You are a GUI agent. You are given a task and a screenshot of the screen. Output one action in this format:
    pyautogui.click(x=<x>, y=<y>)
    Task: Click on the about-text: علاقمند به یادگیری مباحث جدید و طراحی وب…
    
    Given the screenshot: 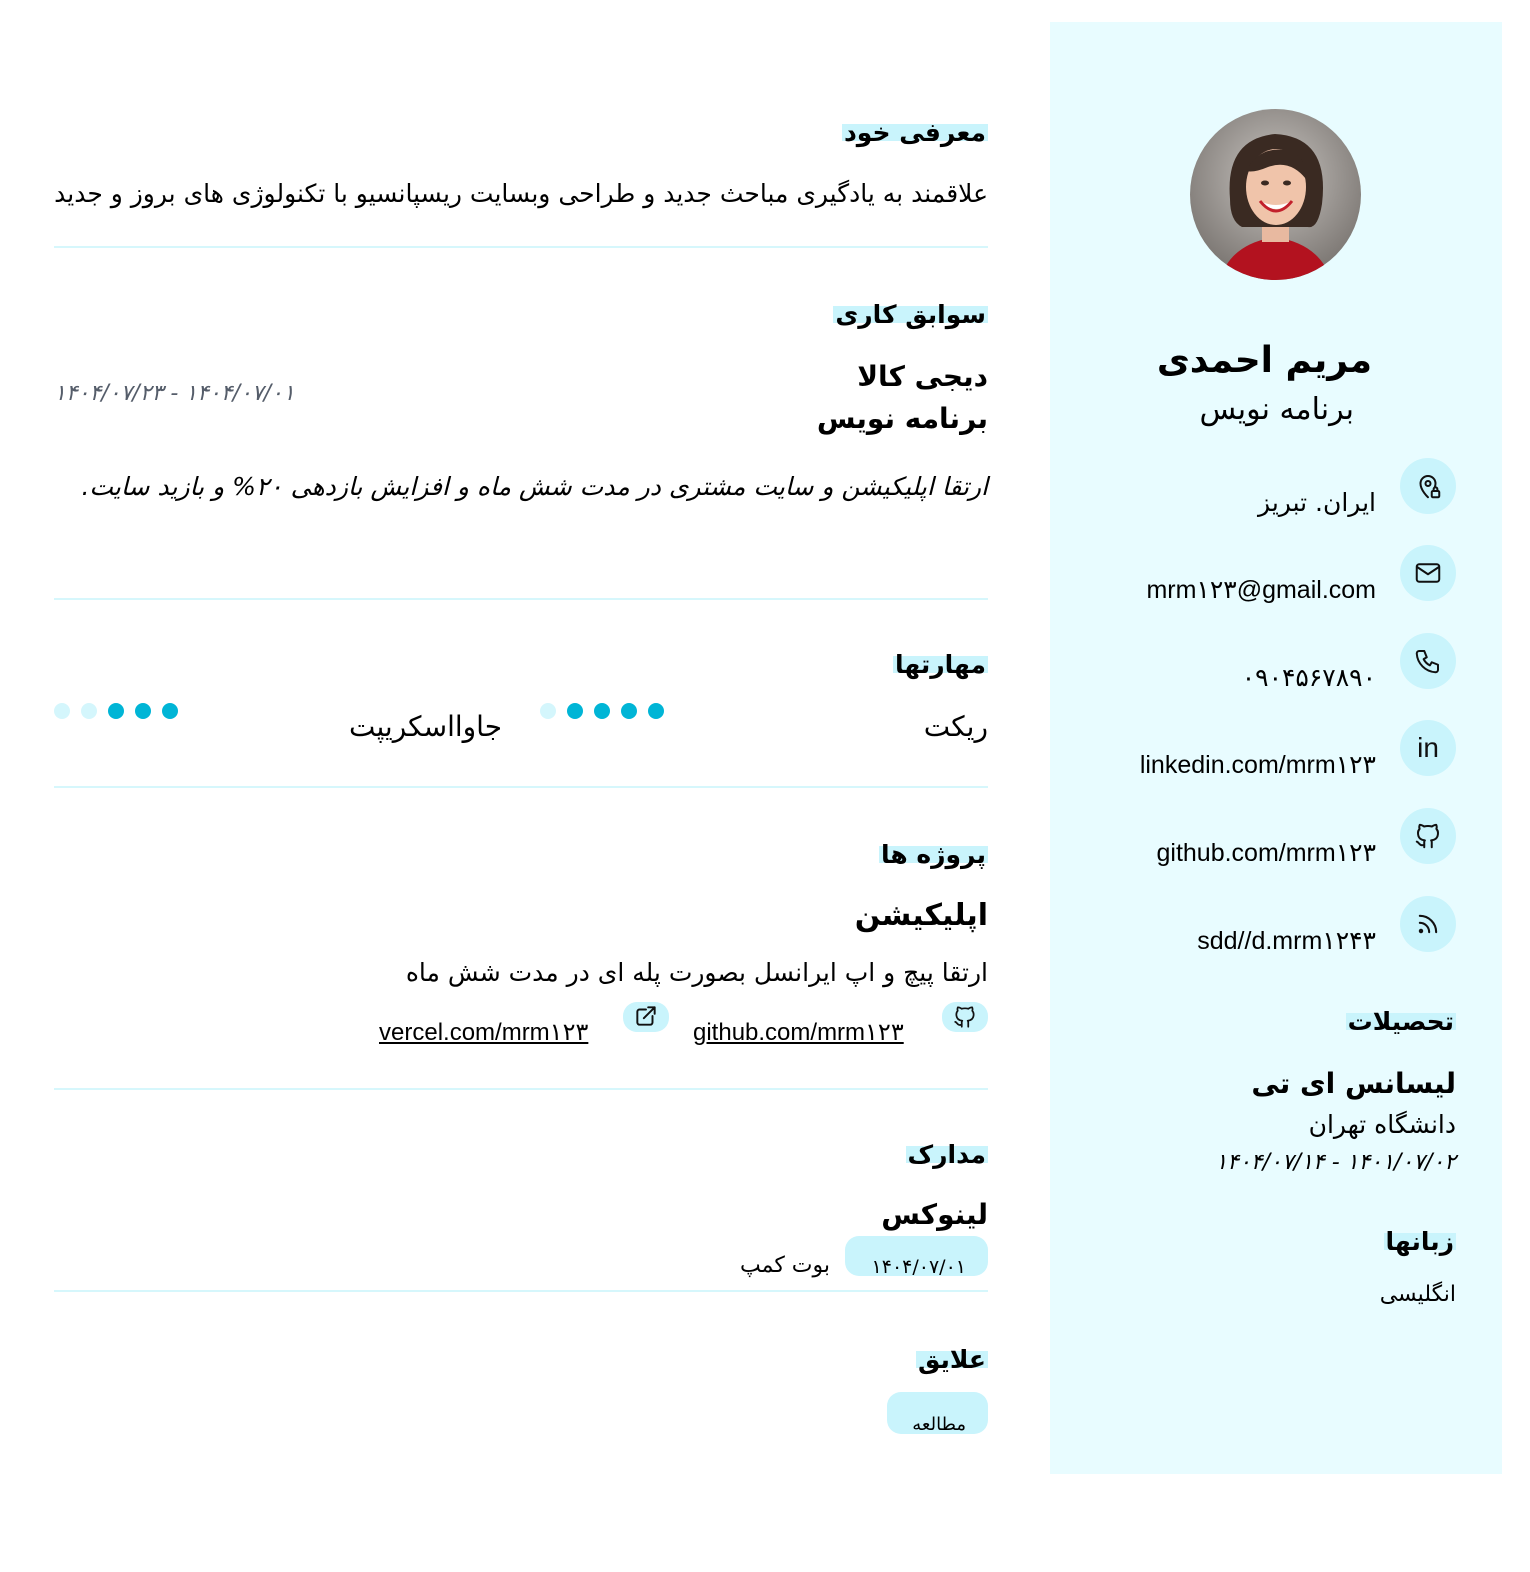 What is the action you would take?
    pyautogui.click(x=521, y=193)
    